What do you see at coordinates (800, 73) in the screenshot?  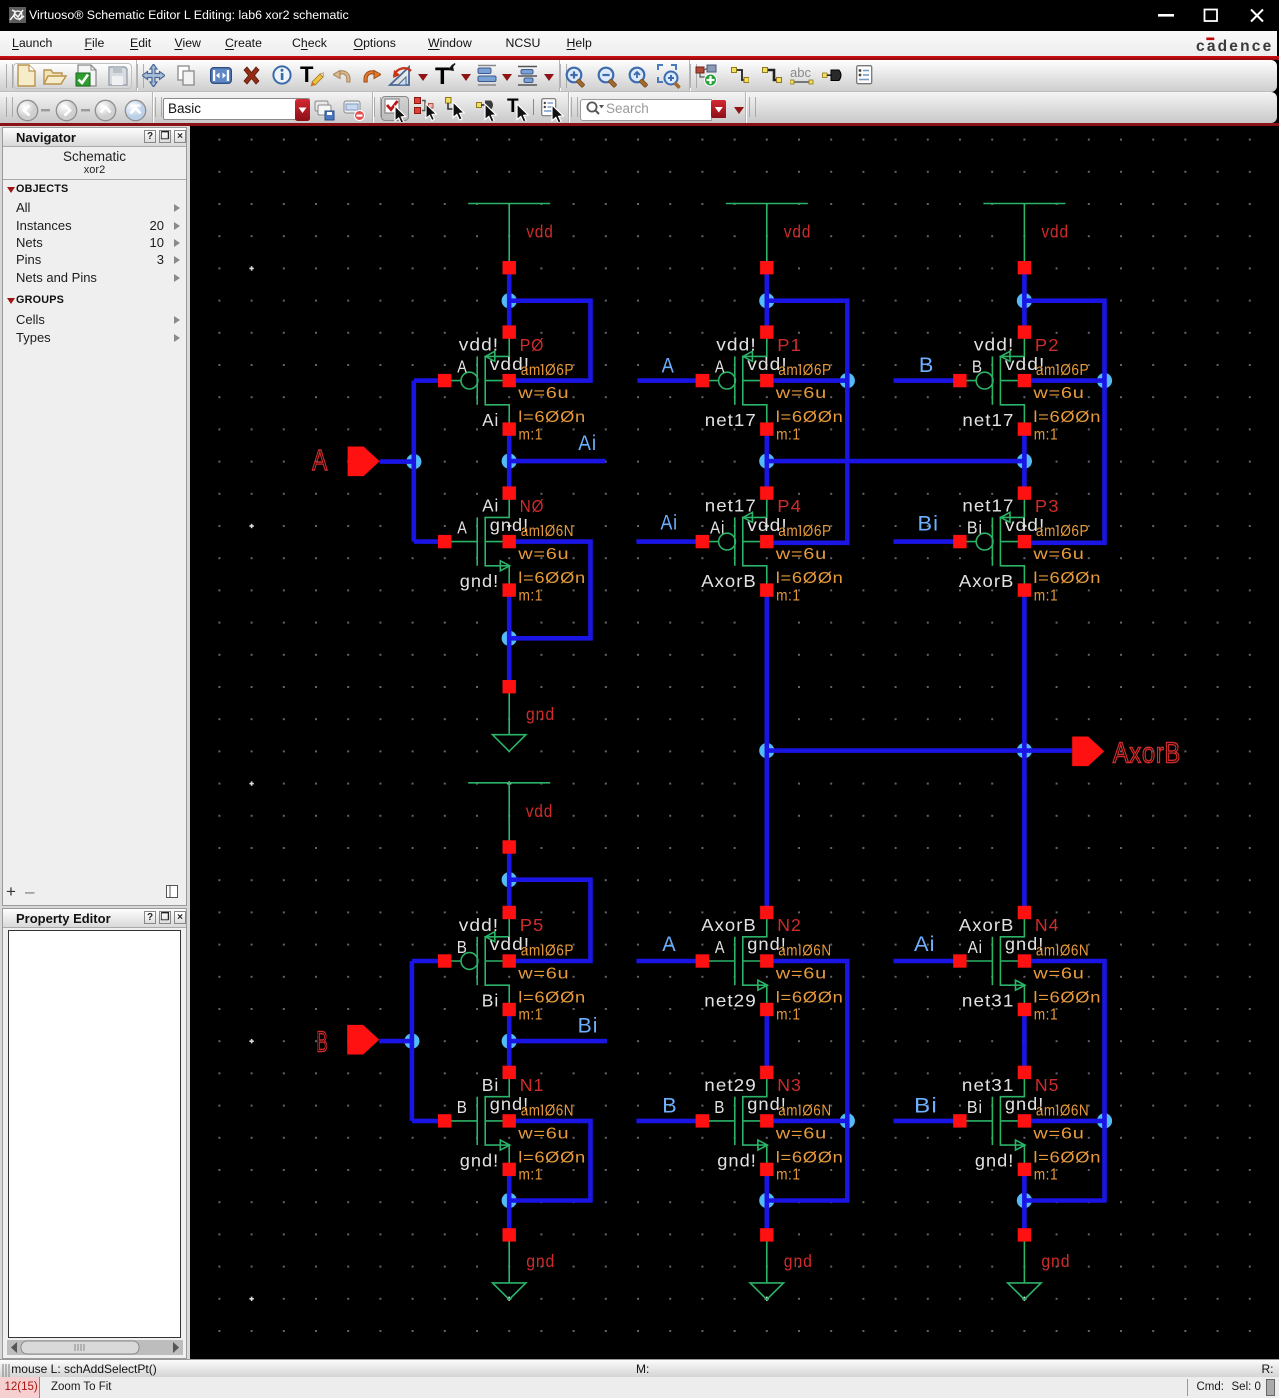 I see `svg-text: abc` at bounding box center [800, 73].